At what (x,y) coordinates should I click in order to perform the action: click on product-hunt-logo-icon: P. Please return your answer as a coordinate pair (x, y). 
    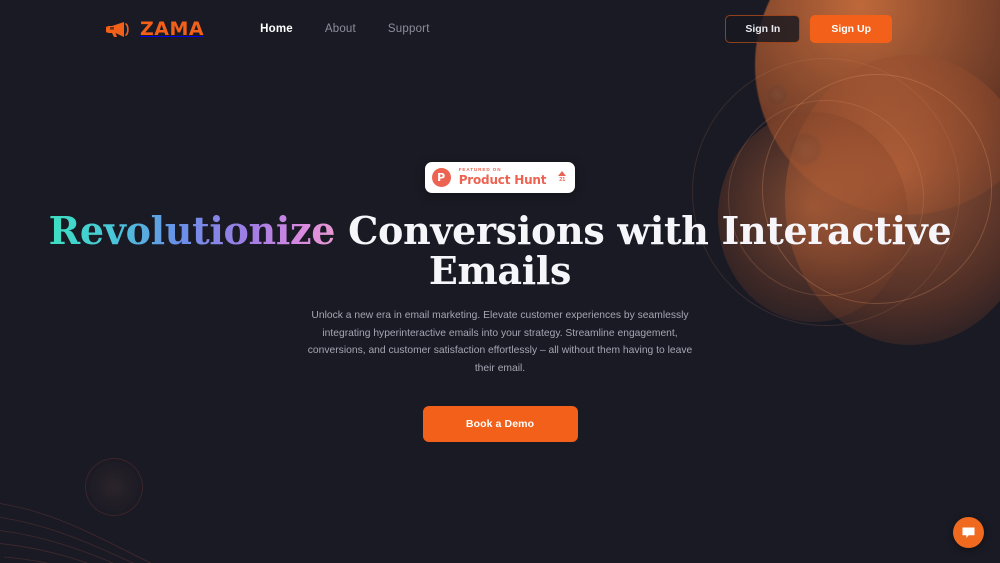
    Looking at the image, I should click on (441, 177).